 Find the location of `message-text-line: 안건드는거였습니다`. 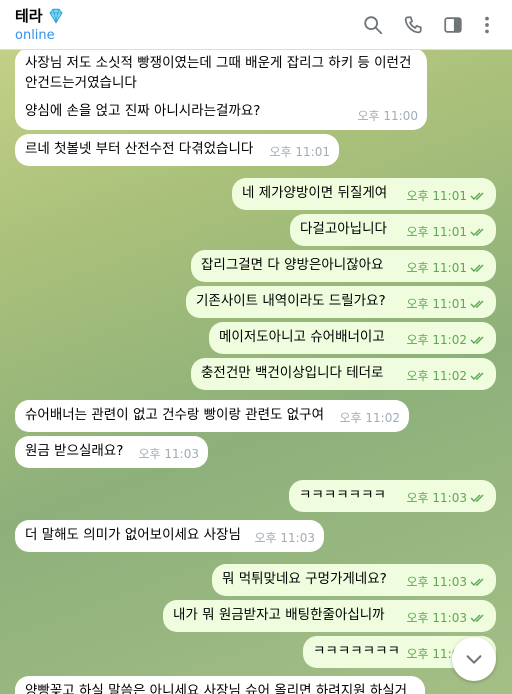

message-text-line: 안건드는거였습니다 is located at coordinates (81, 83).